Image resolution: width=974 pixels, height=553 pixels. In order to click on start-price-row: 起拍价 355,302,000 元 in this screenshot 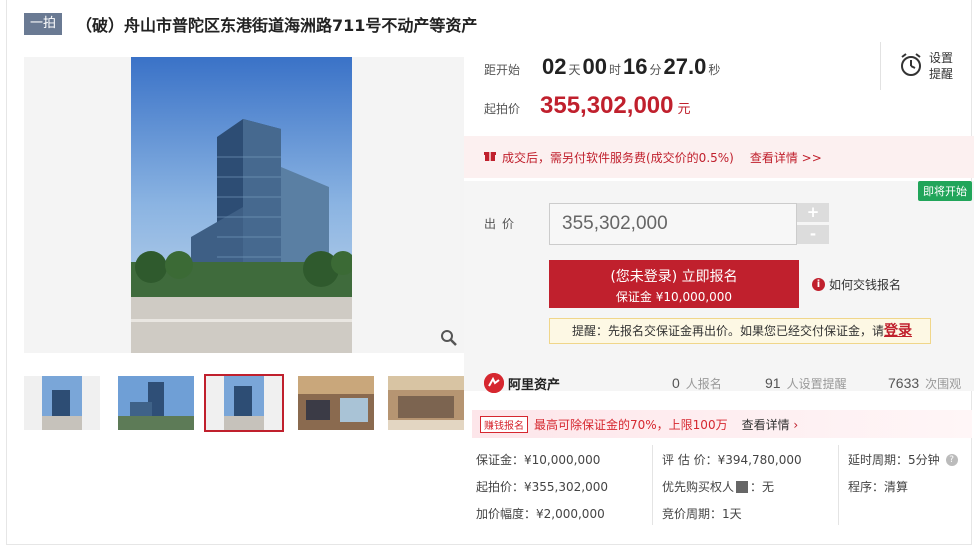, I will do `click(587, 106)`.